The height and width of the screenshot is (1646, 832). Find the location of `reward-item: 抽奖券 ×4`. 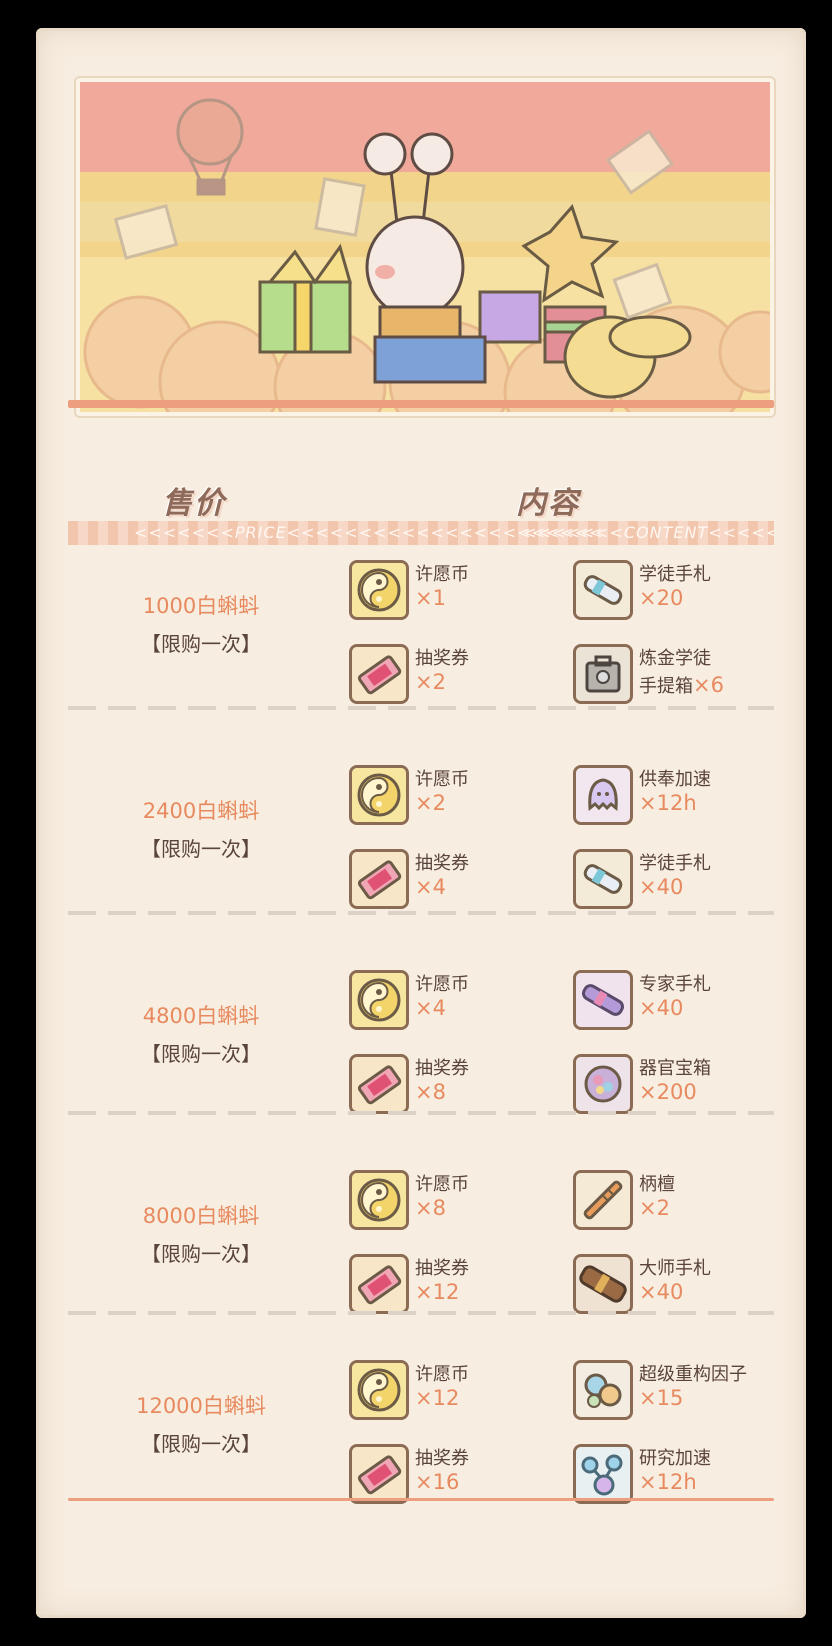

reward-item: 抽奖券 ×4 is located at coordinates (469, 881).